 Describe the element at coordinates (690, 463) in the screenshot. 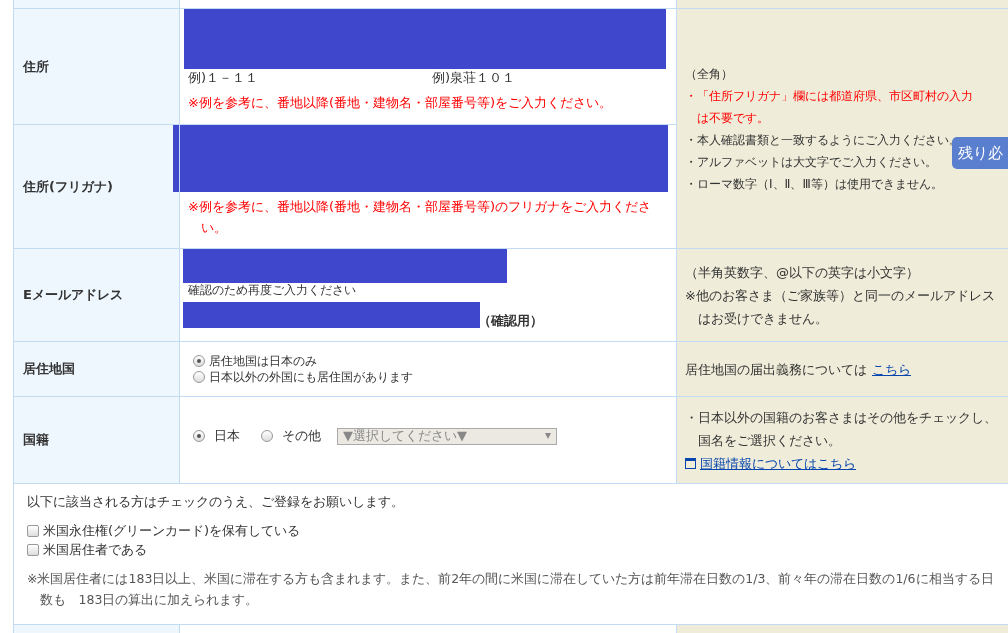

I see `window-icon` at that location.